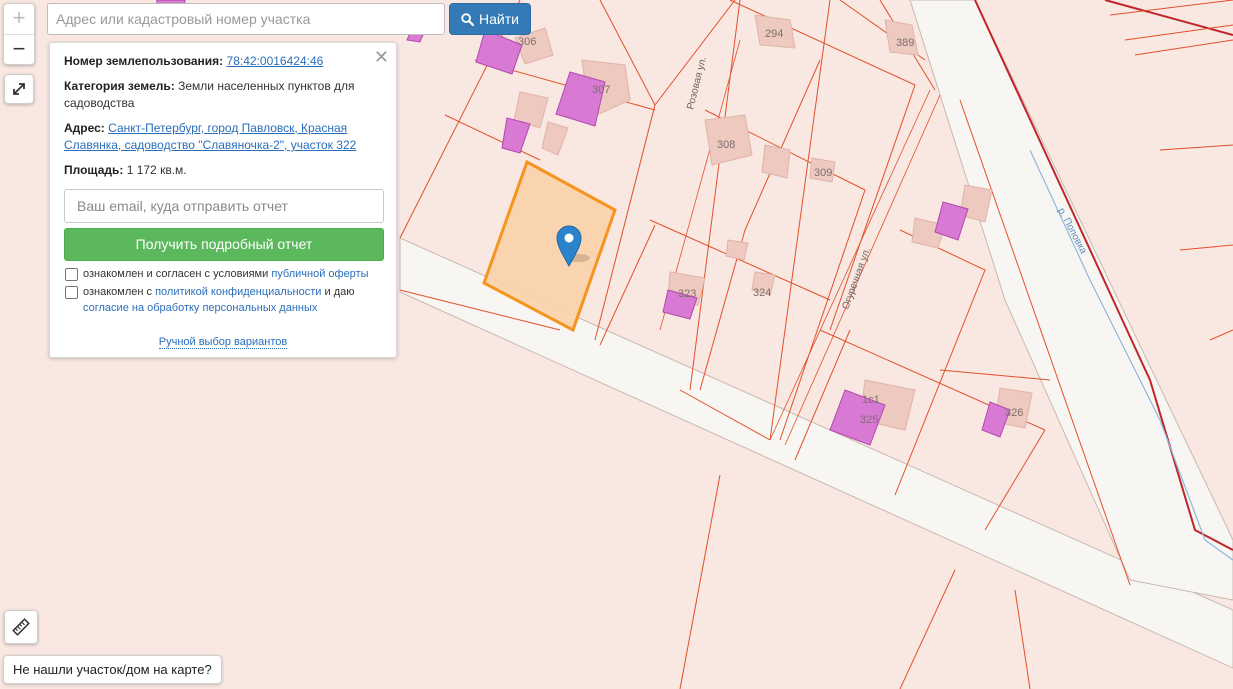 The width and height of the screenshot is (1233, 689). Describe the element at coordinates (381, 57) in the screenshot. I see `close-icon: ✕` at that location.